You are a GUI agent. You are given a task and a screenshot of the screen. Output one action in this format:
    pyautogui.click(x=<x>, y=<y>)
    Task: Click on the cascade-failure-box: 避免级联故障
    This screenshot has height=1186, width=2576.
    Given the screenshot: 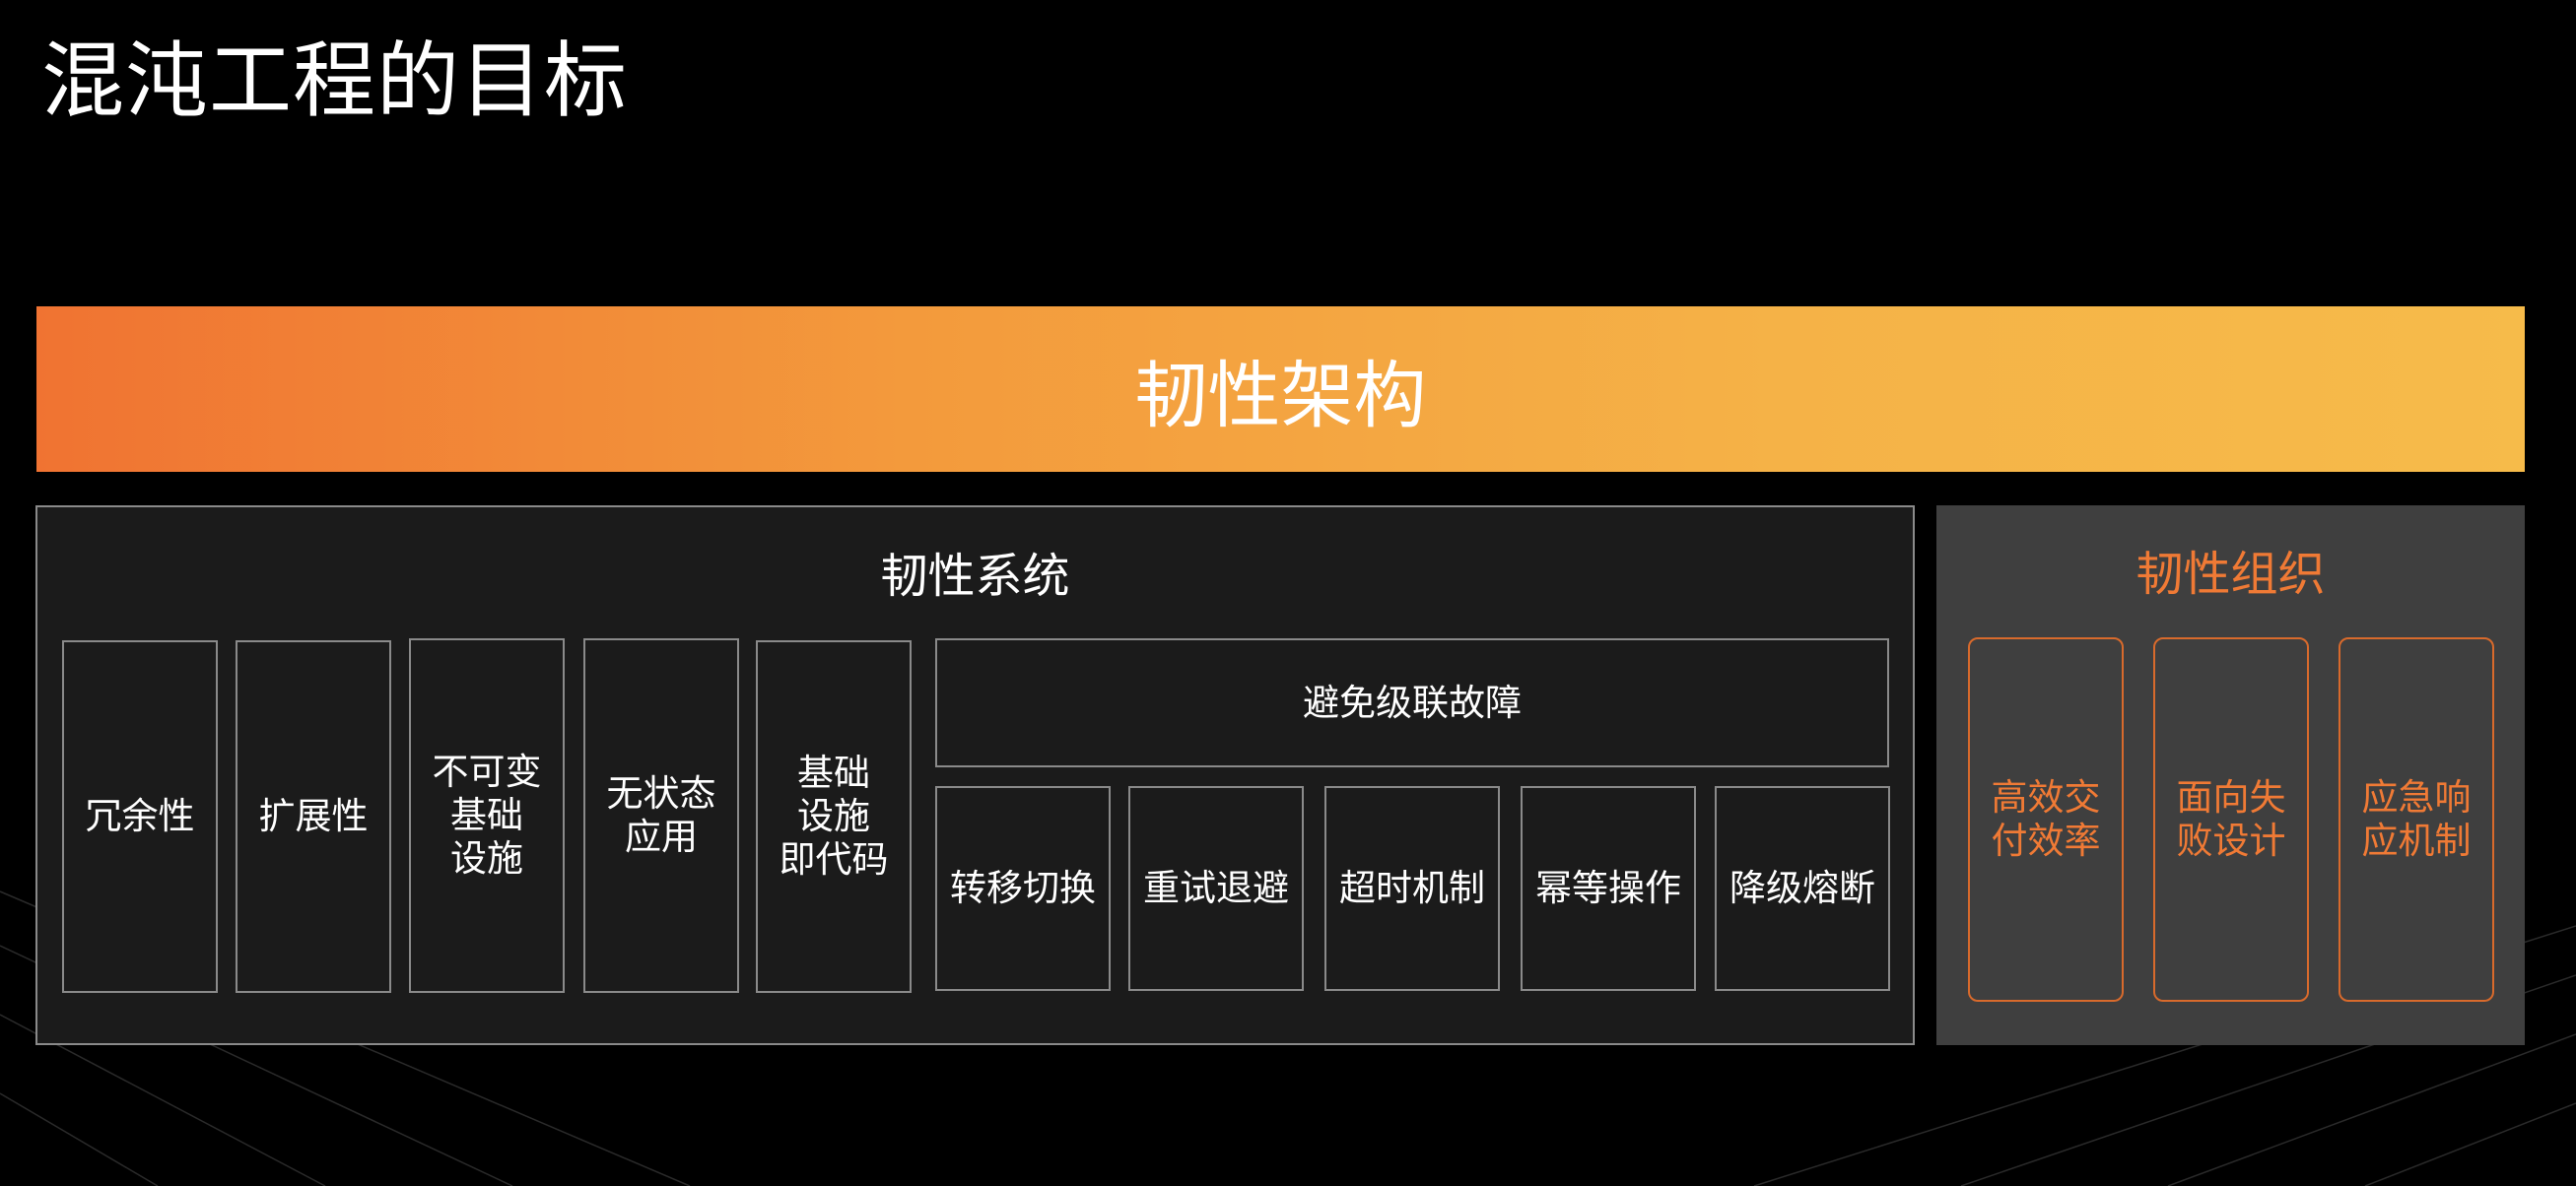 What is the action you would take?
    pyautogui.click(x=1412, y=702)
    